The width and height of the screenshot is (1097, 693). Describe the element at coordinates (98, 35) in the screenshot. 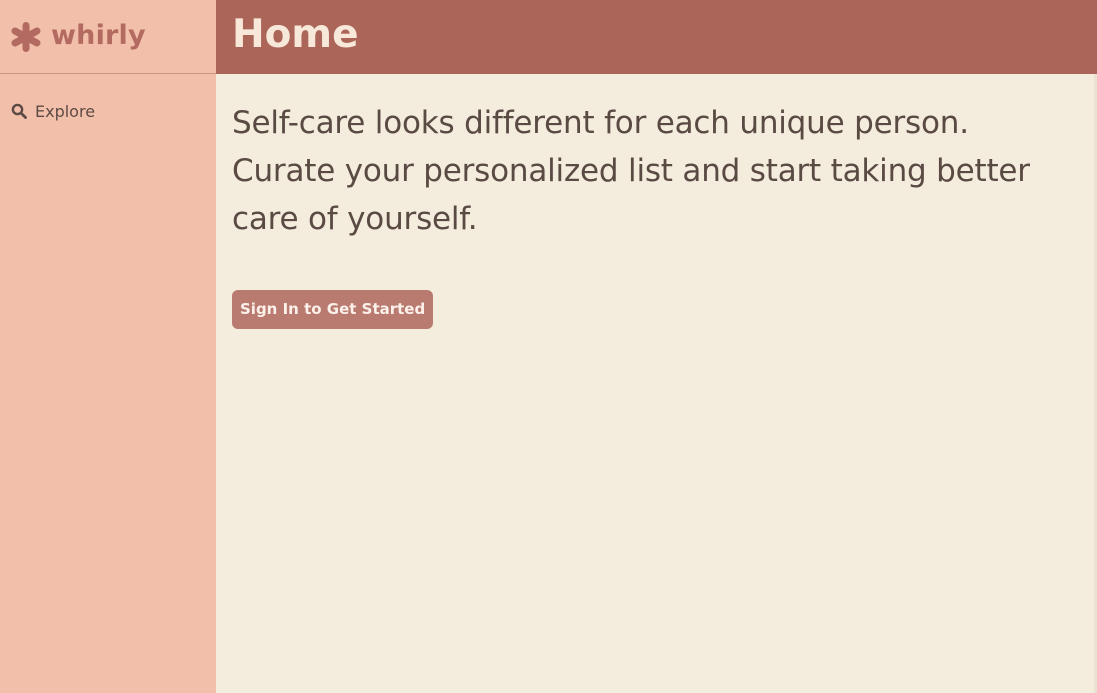

I see `brand-name: whirly` at that location.